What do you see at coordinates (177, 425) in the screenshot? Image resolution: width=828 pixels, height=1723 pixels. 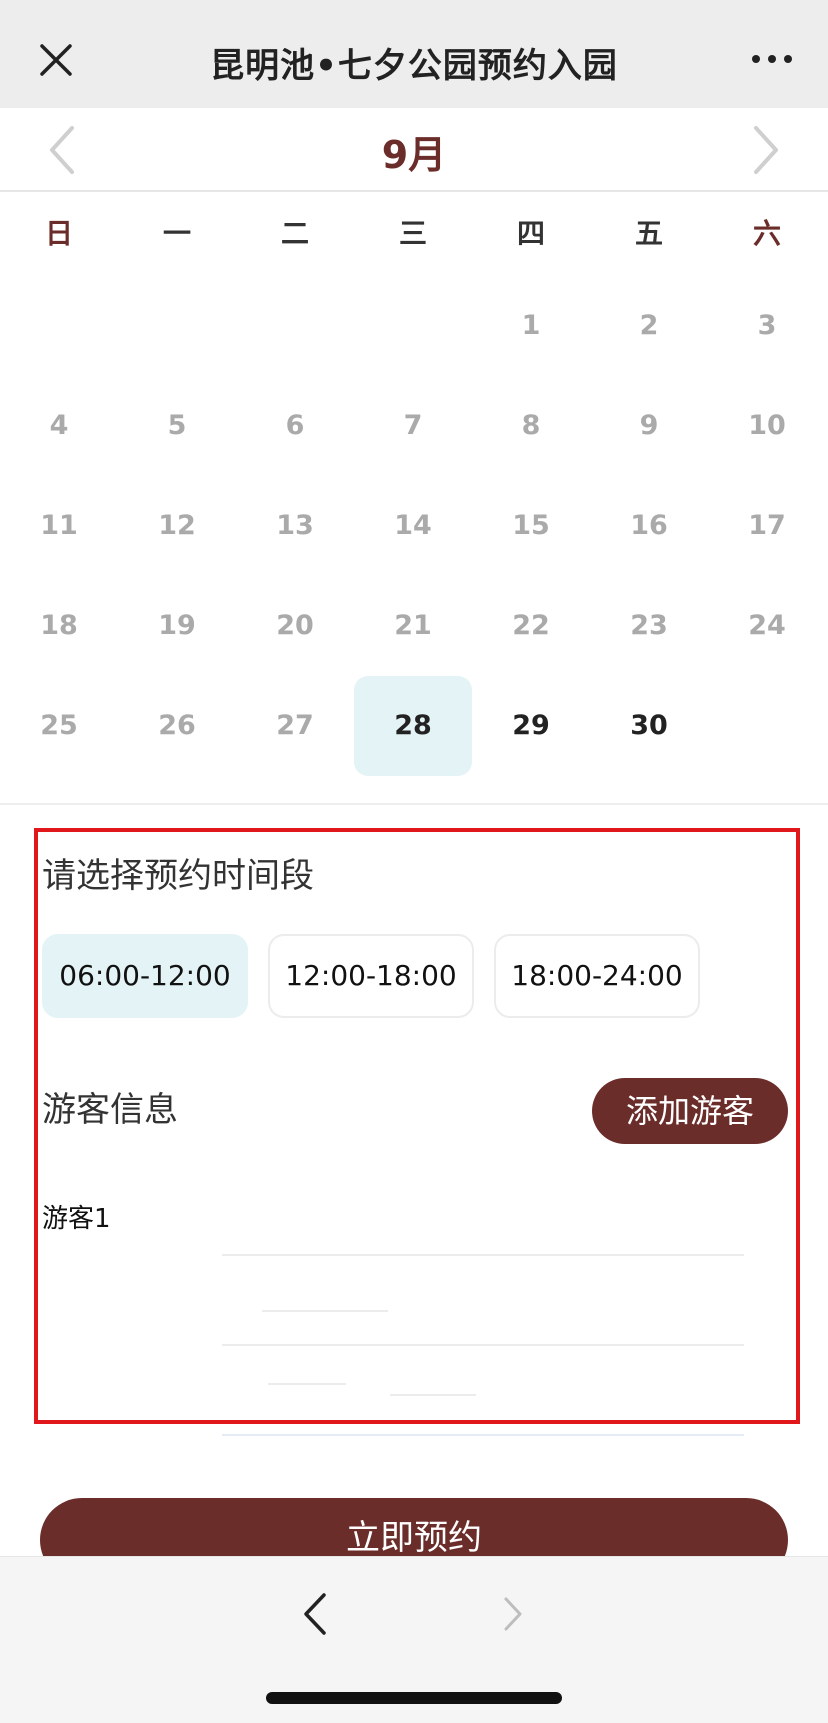 I see `calendar-day: 5` at bounding box center [177, 425].